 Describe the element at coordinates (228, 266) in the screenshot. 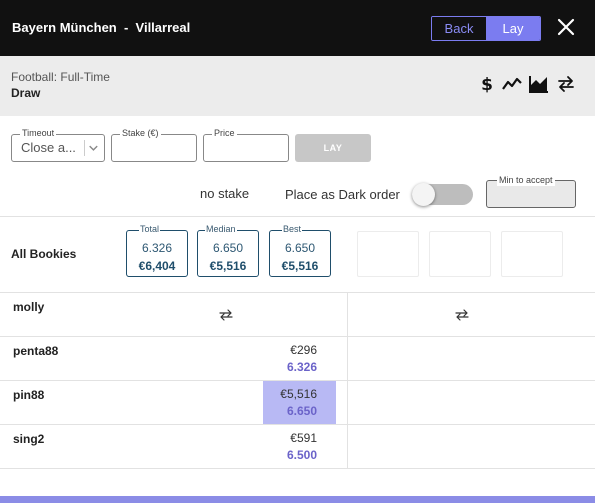

I see `median-amount: €5,516` at that location.